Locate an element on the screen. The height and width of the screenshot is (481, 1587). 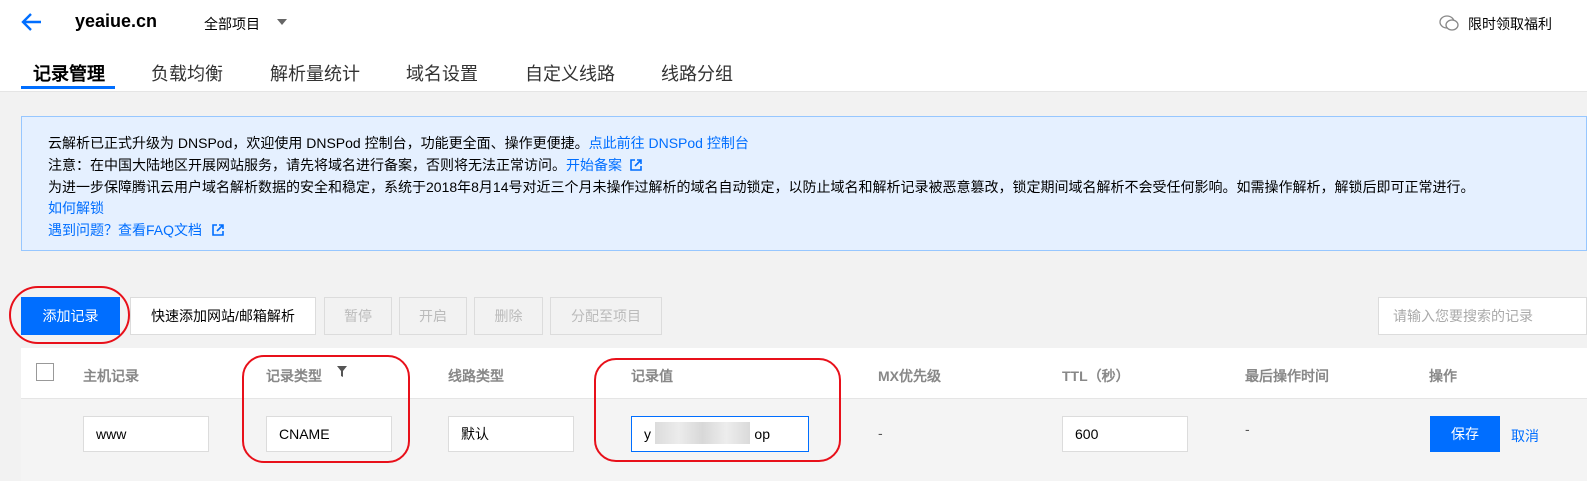
faq-link: 查看FAQ文档 is located at coordinates (160, 230).